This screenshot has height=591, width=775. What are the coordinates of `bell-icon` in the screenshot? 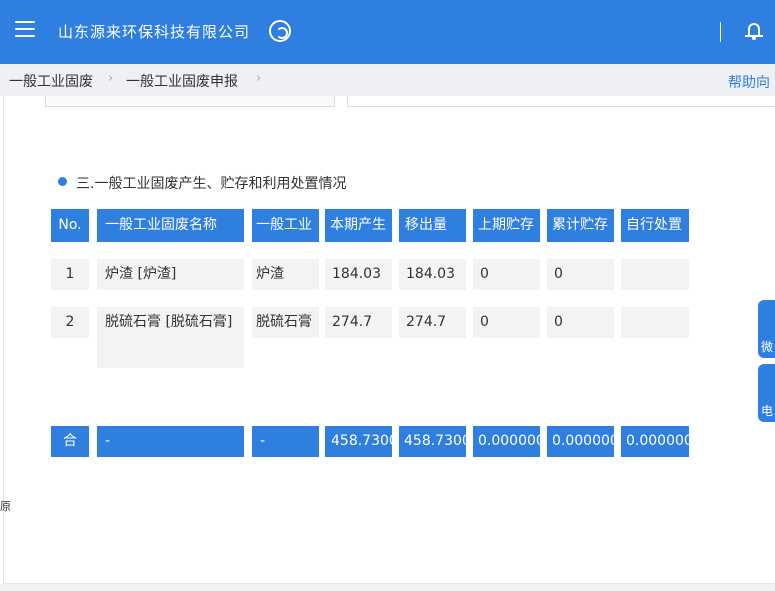 It's located at (754, 31).